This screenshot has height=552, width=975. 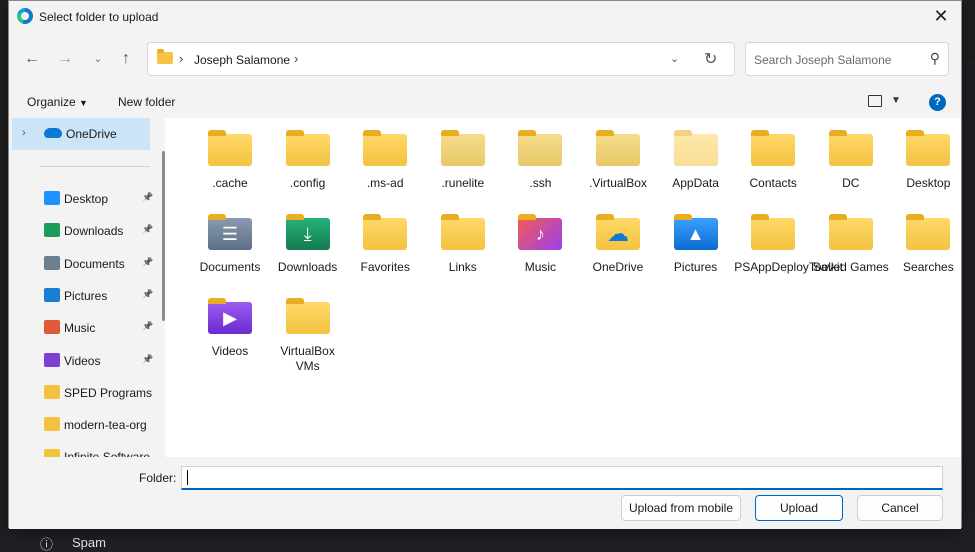 I want to click on document-icon, so click(x=52, y=262).